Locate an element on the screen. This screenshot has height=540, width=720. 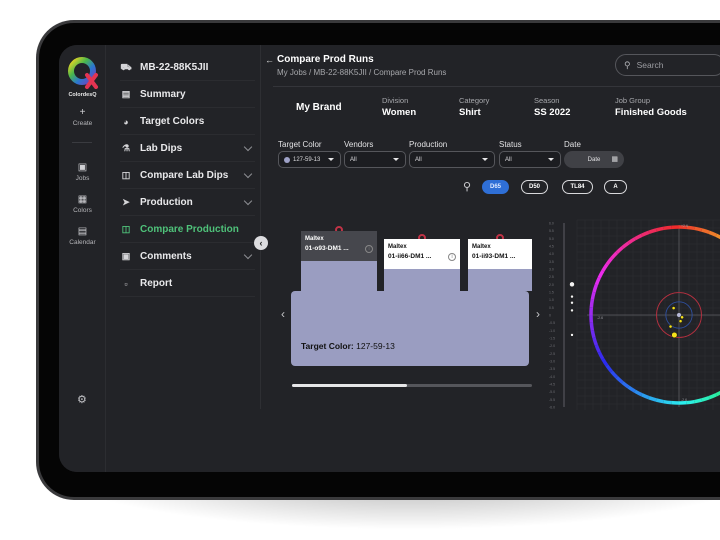
lightness-tick-label: 0.5 is located at coordinates (551, 308).